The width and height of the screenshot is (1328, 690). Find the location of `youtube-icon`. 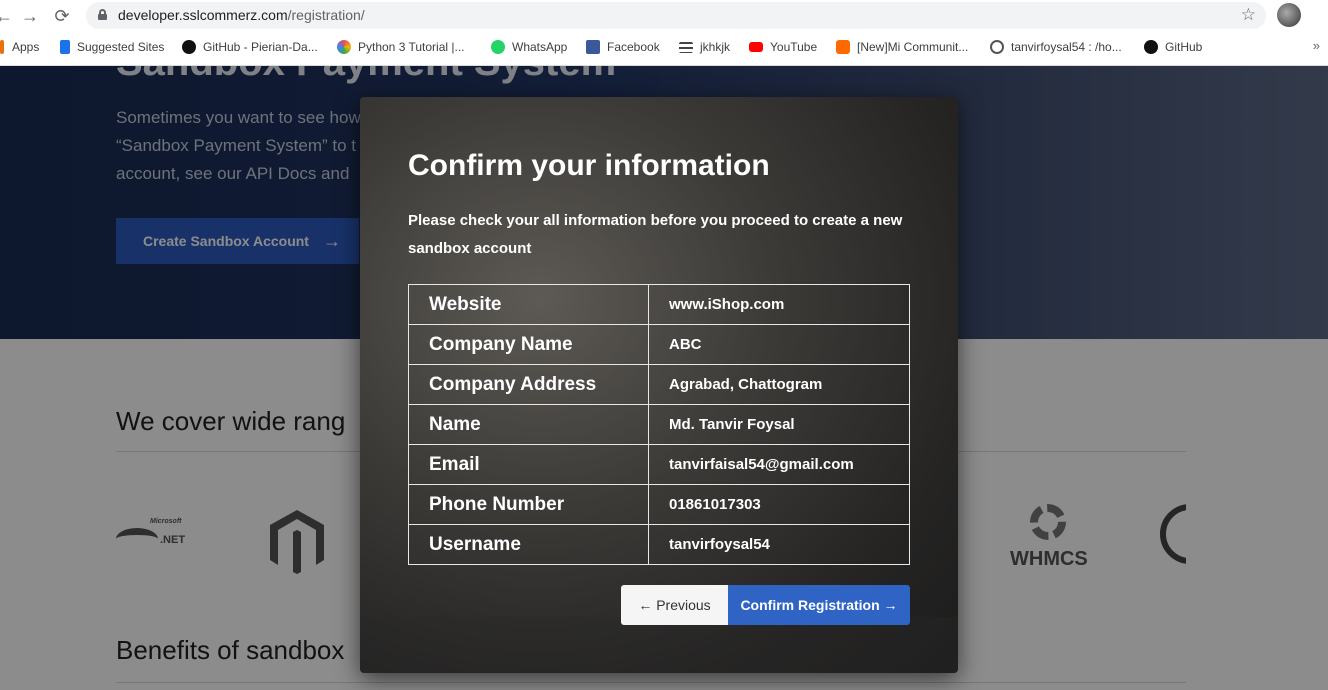

youtube-icon is located at coordinates (756, 47).